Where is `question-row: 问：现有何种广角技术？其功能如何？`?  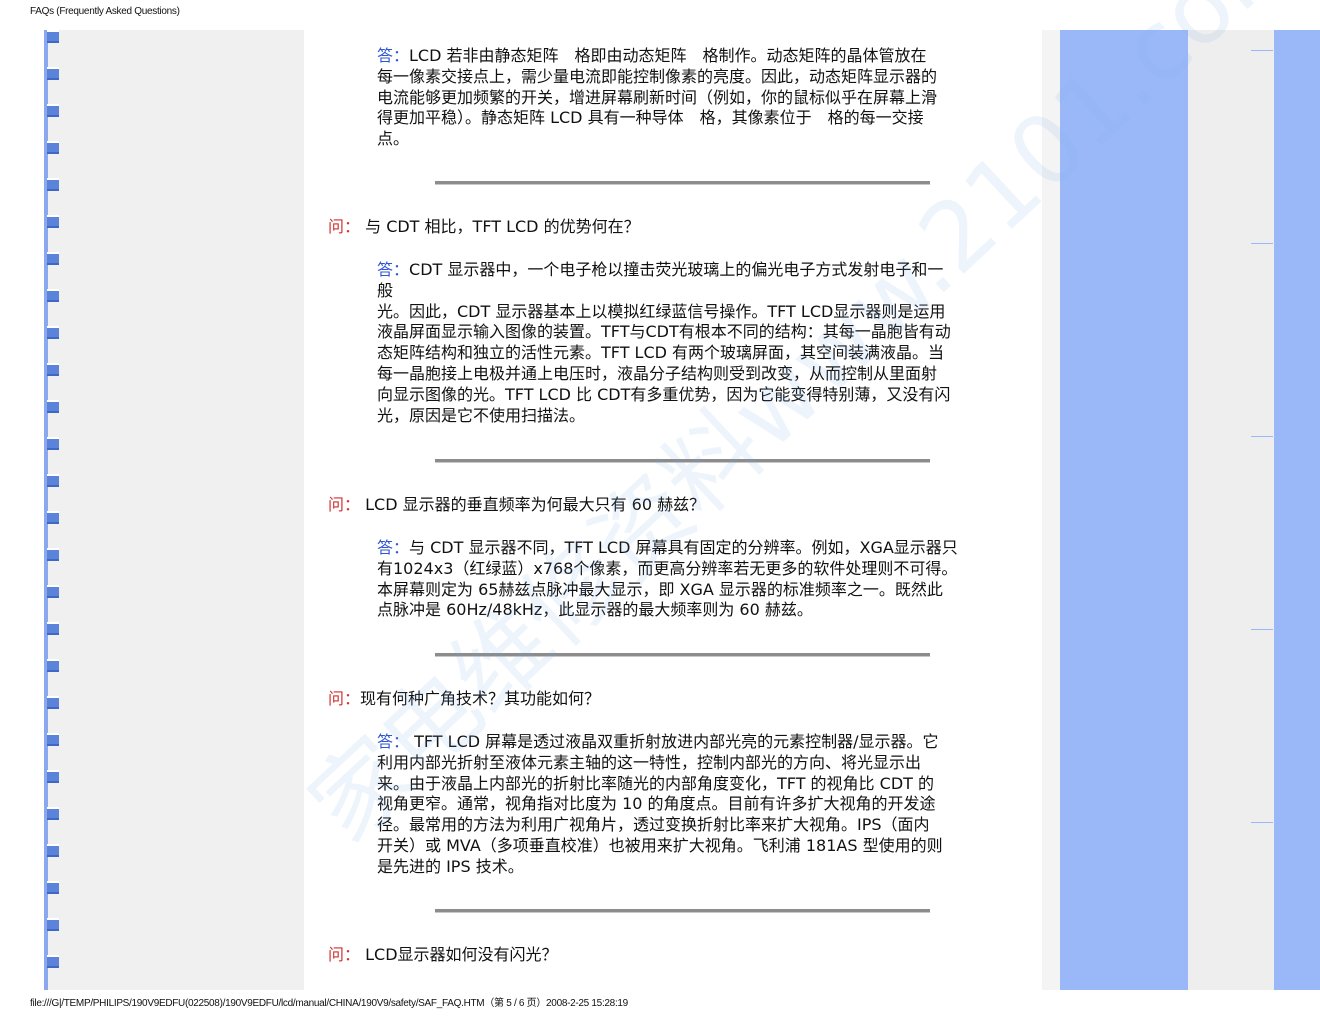
question-row: 问：现有何种广角技术？其功能如何？ is located at coordinates (464, 698).